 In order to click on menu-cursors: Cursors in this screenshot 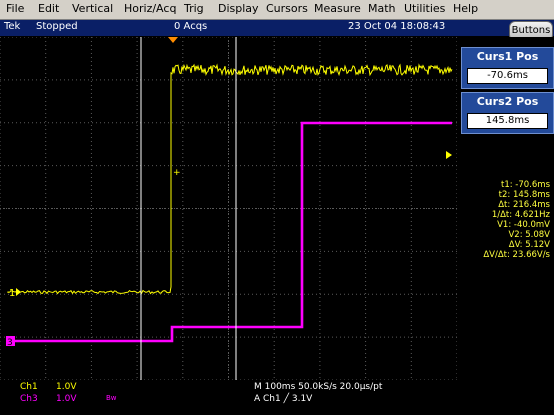, I will do `click(287, 8)`.